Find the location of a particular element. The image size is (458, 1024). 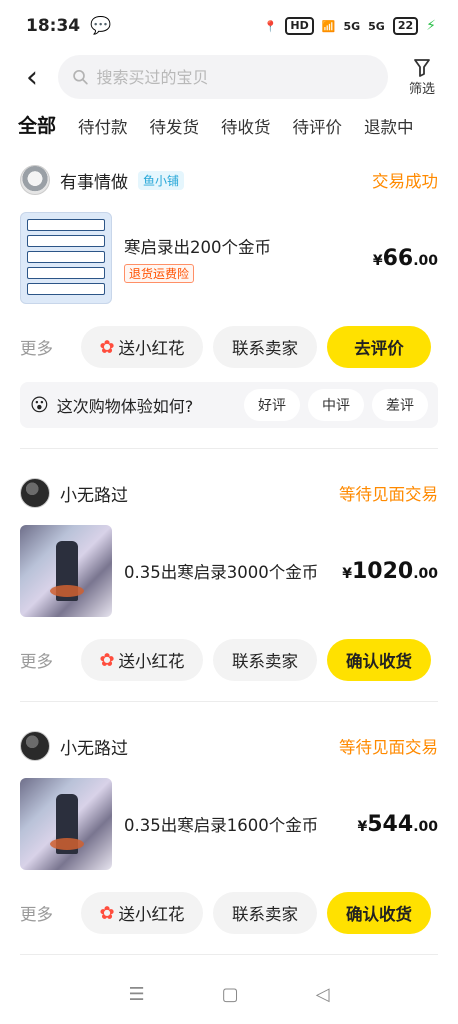

review-button: 去评价 is located at coordinates (379, 347).